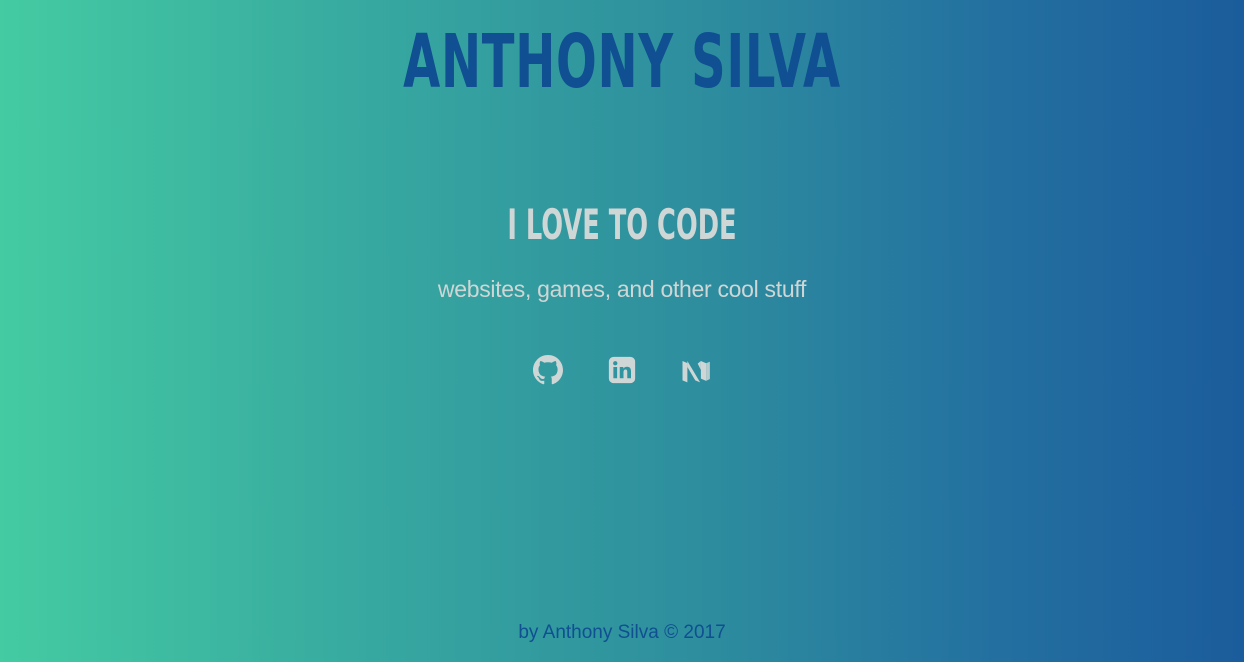 The height and width of the screenshot is (662, 1244). I want to click on medium-icon, so click(696, 372).